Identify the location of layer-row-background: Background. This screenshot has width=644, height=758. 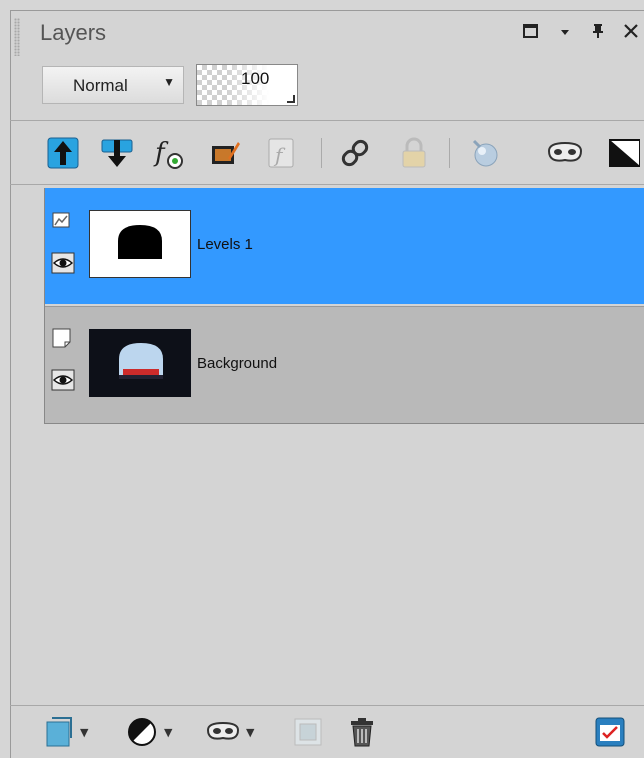
(344, 364).